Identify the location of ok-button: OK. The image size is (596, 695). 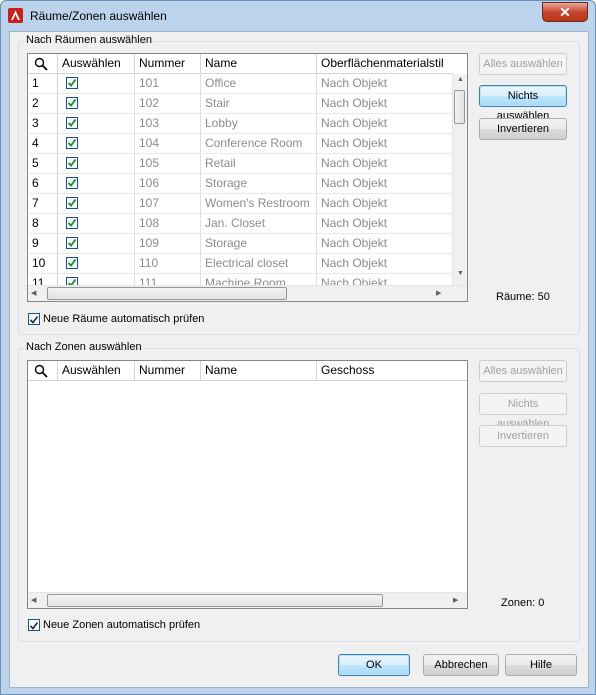
(374, 665).